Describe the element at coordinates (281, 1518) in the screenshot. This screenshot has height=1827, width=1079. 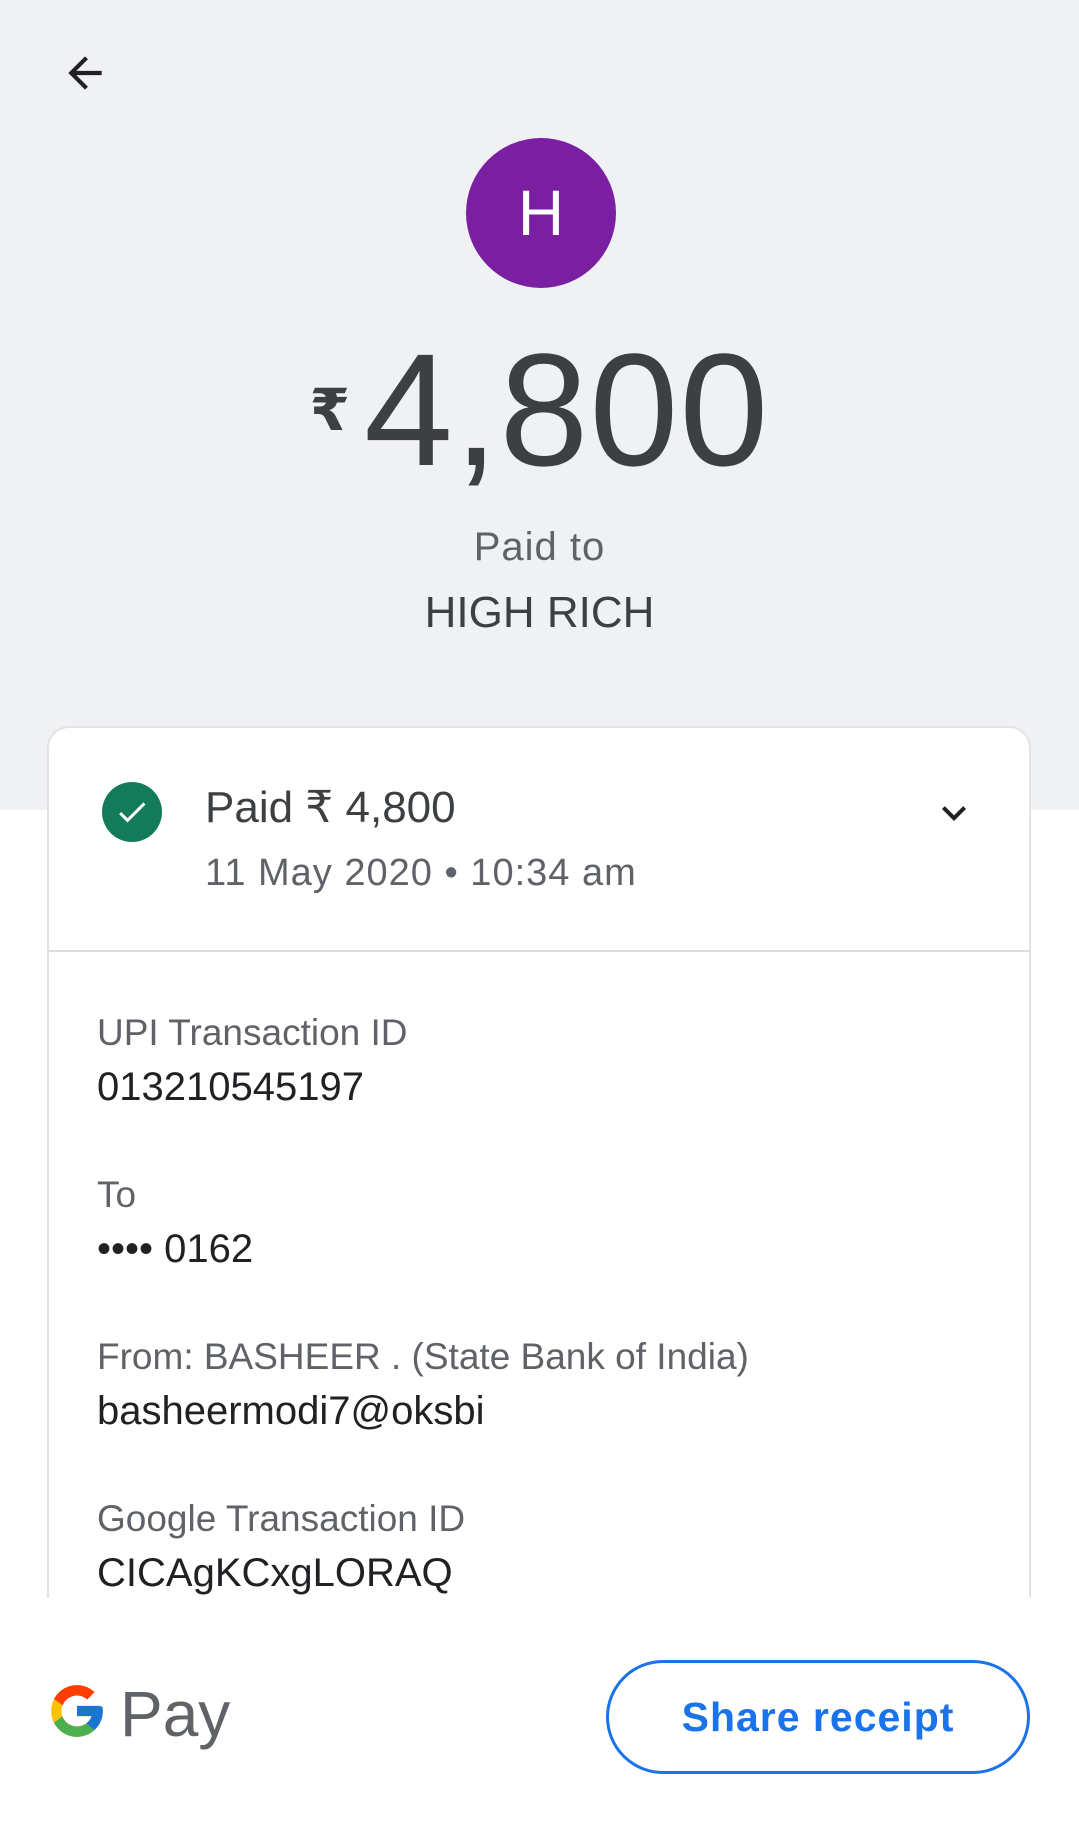
I see `detail-label: Google Transaction ID` at that location.